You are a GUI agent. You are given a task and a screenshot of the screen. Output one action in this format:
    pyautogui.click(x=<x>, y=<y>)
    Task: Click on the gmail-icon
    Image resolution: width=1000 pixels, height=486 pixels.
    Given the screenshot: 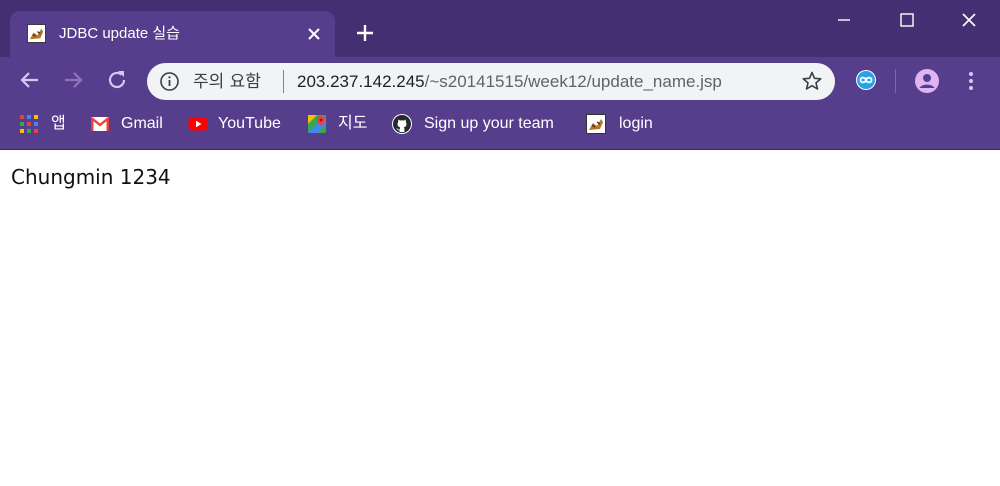 What is the action you would take?
    pyautogui.click(x=100, y=124)
    